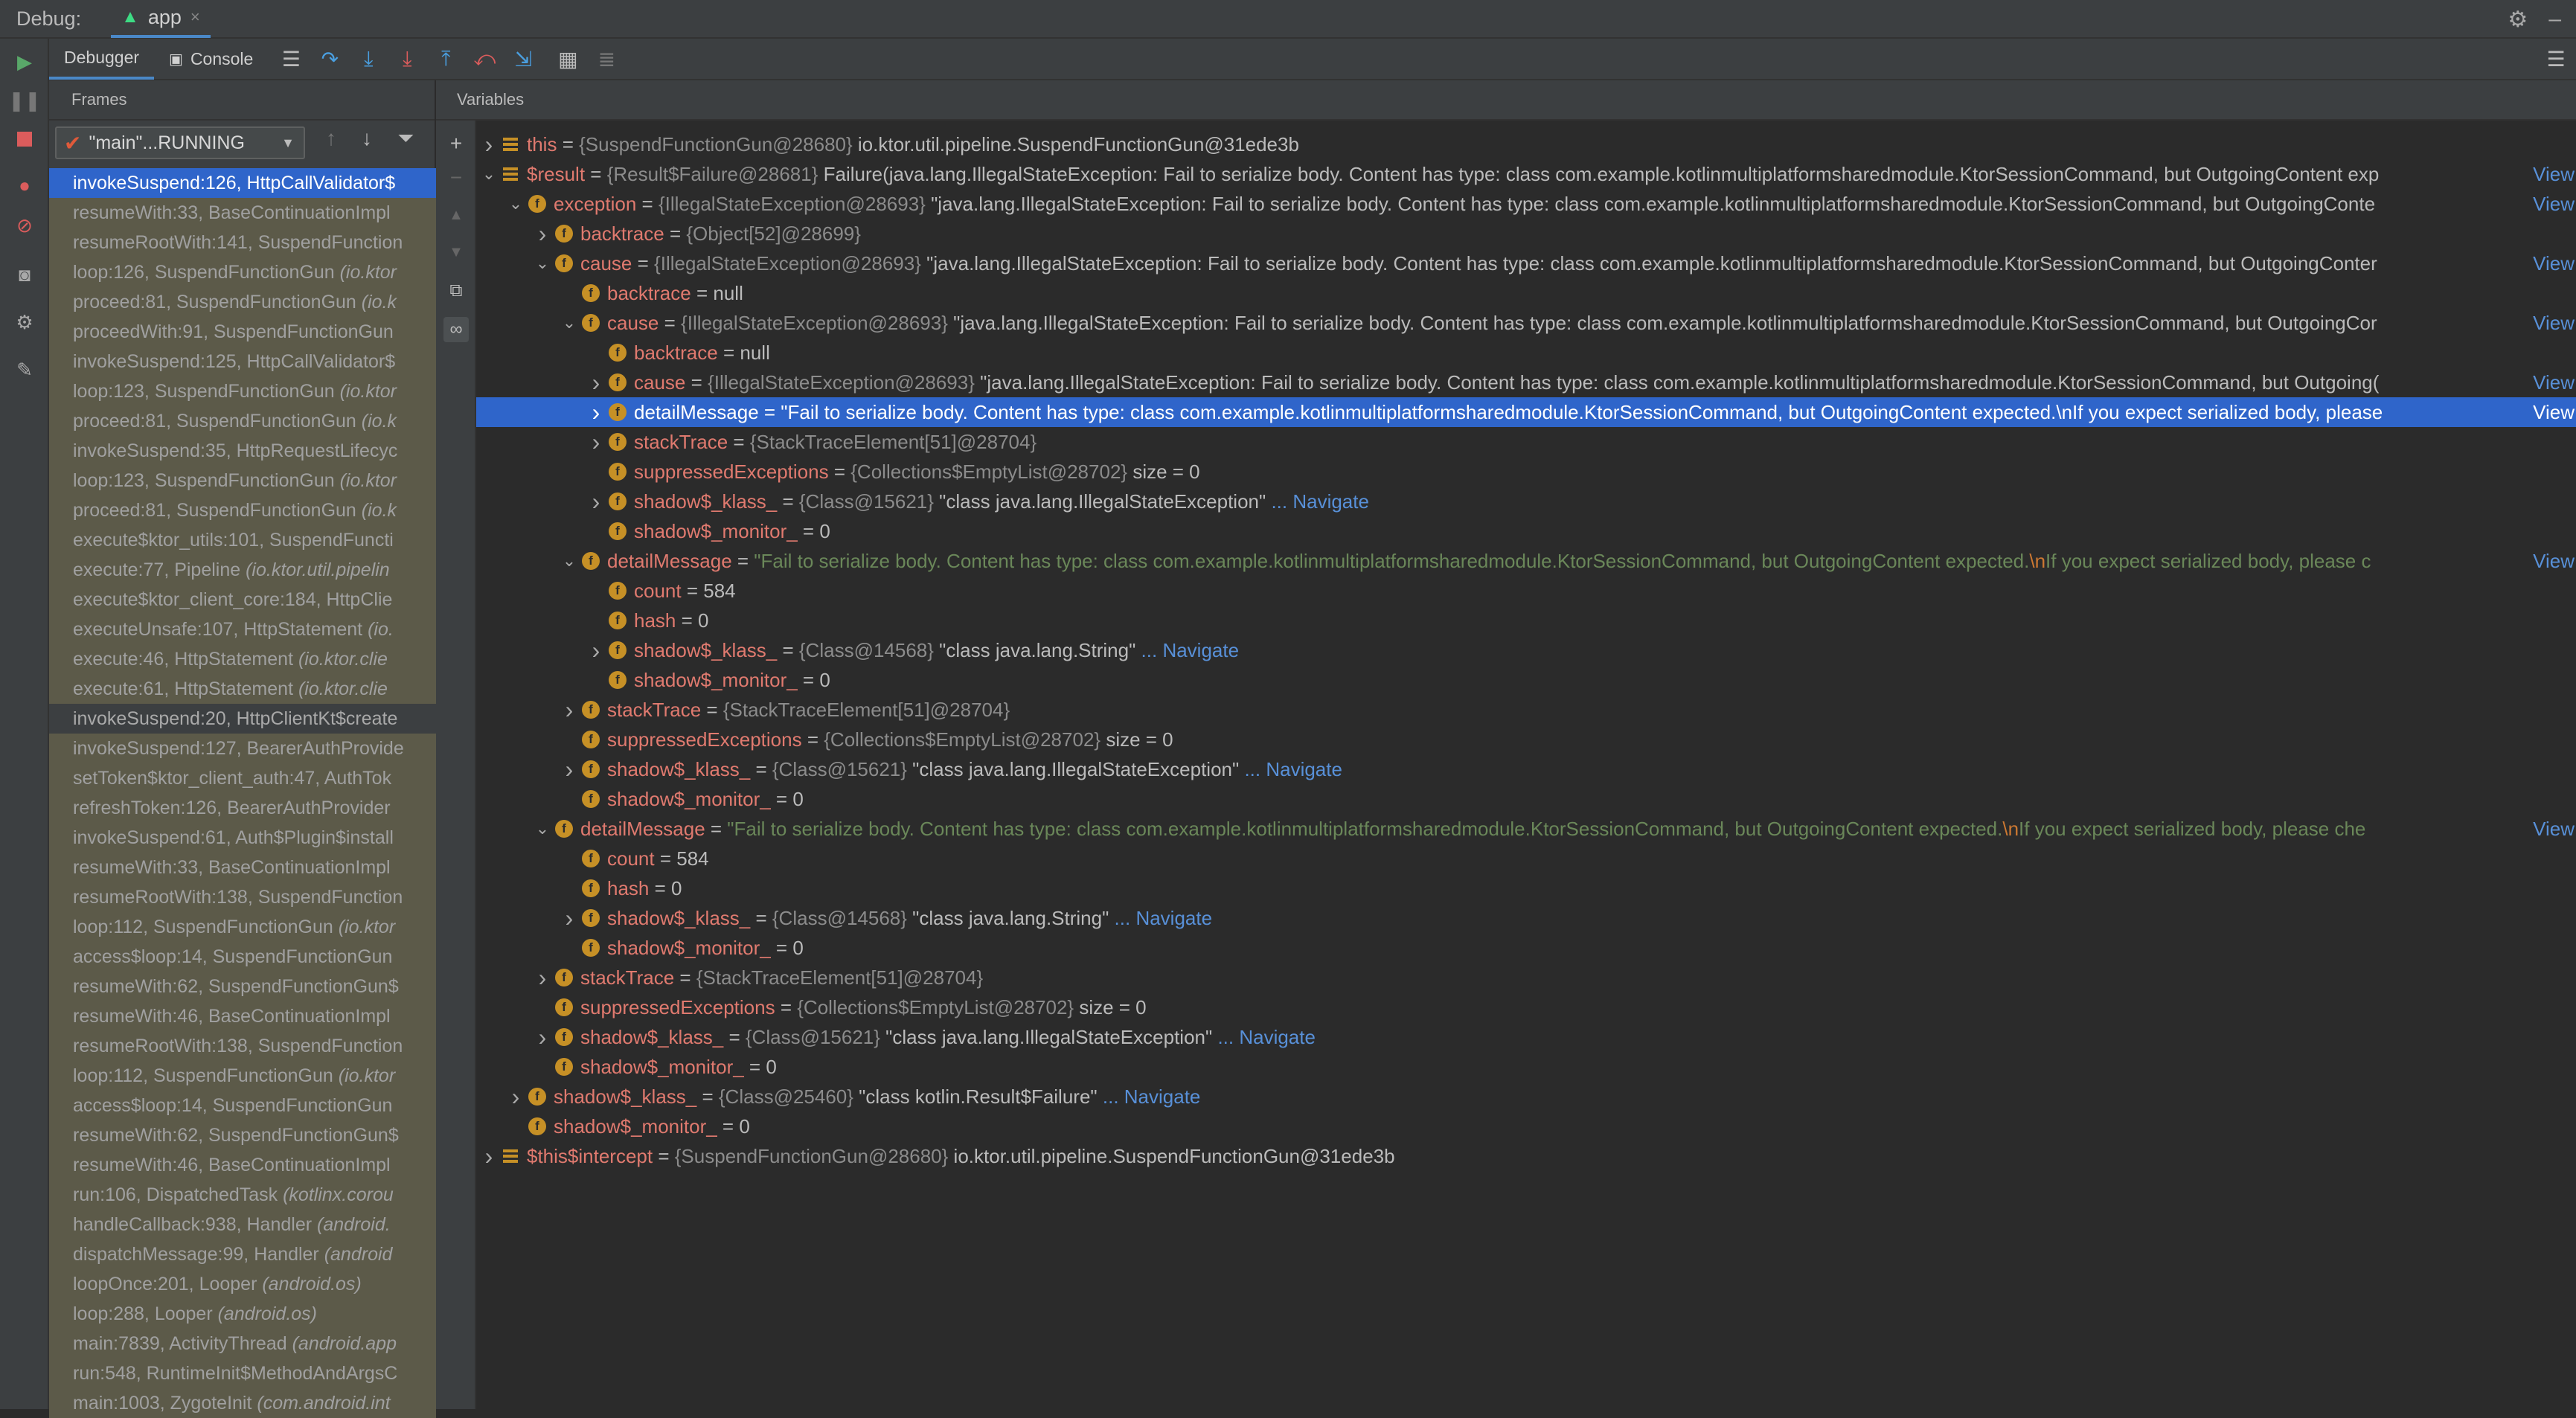  I want to click on pause-icon: ❚❚, so click(24, 100).